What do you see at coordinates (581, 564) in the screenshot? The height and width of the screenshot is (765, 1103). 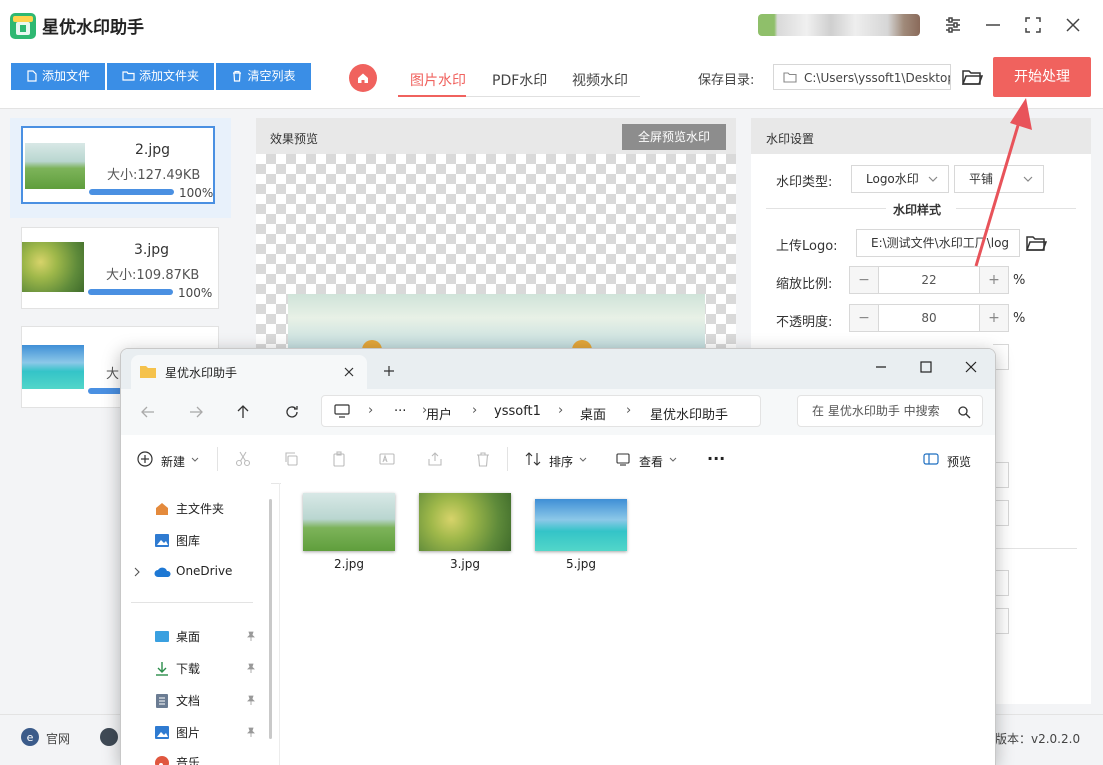 I see `file-tile-name: 5.jpg` at bounding box center [581, 564].